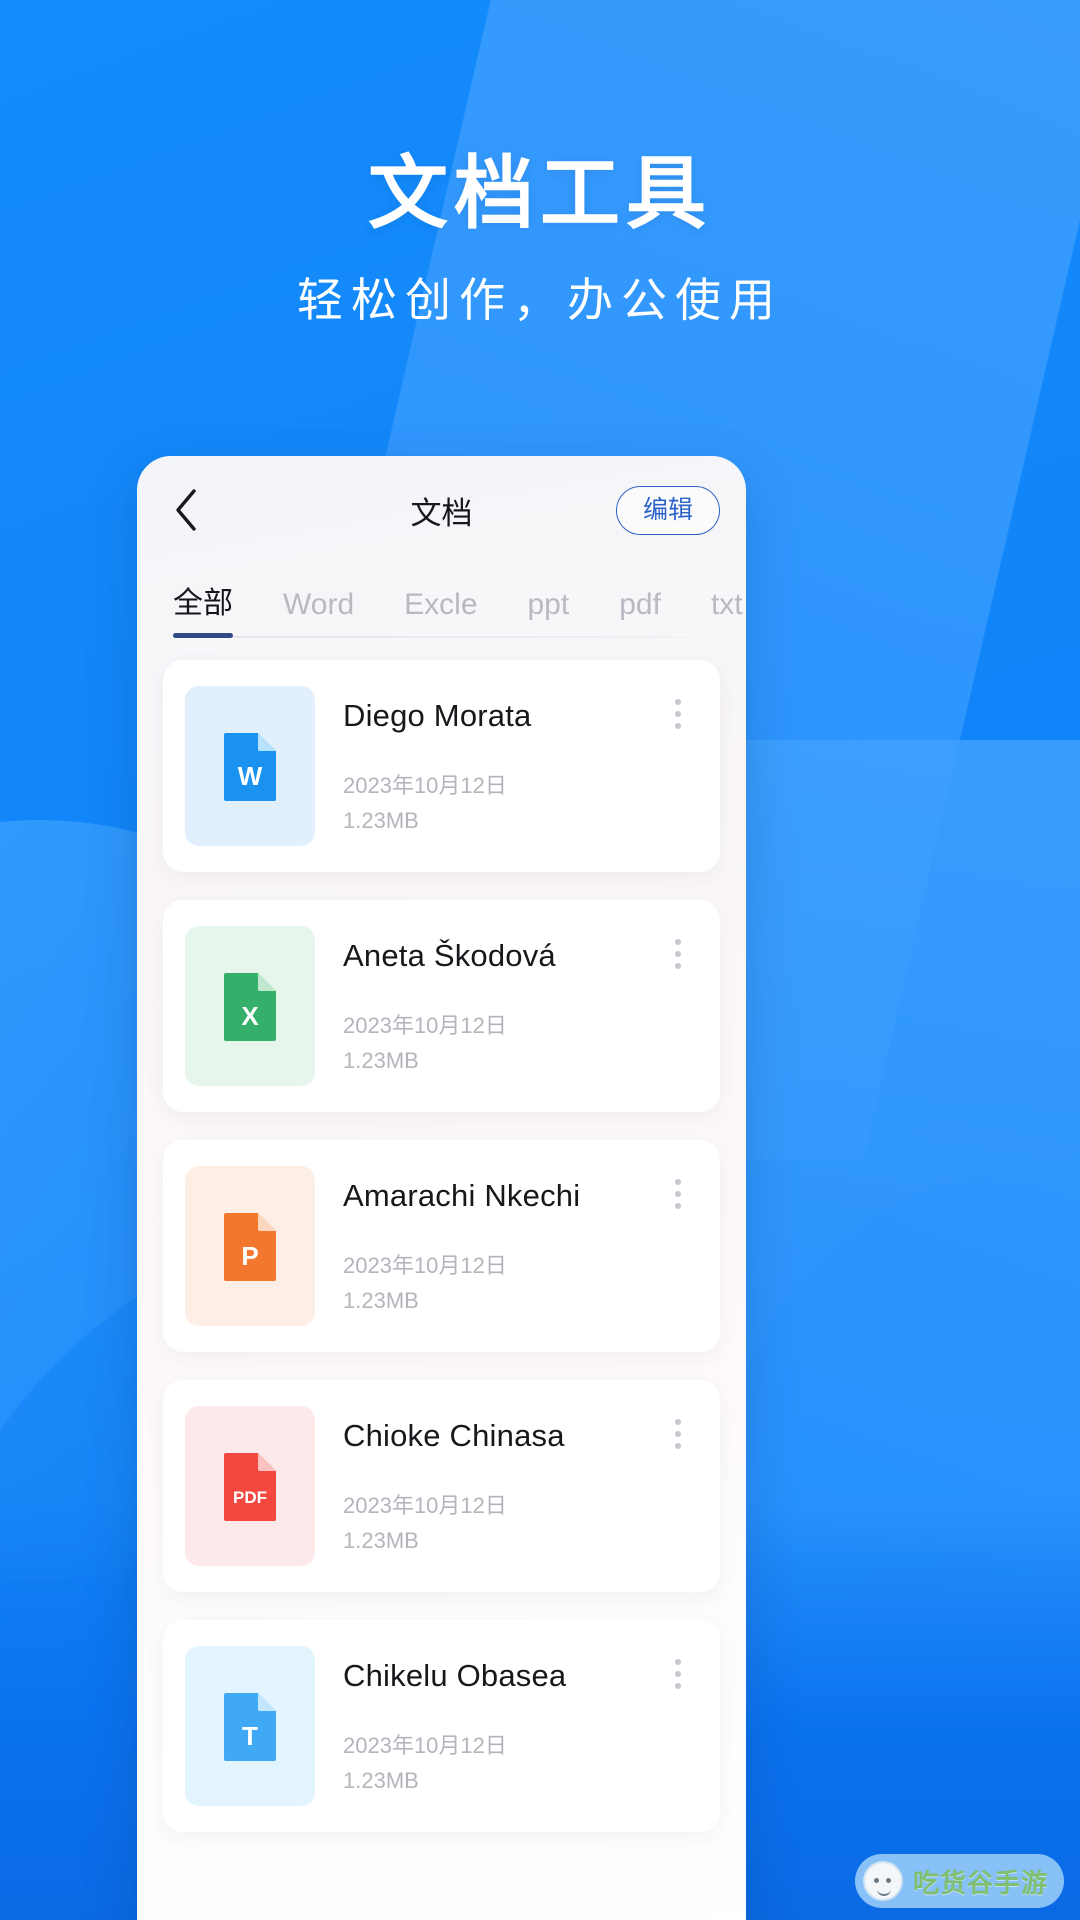  I want to click on svg-text: W, so click(250, 776).